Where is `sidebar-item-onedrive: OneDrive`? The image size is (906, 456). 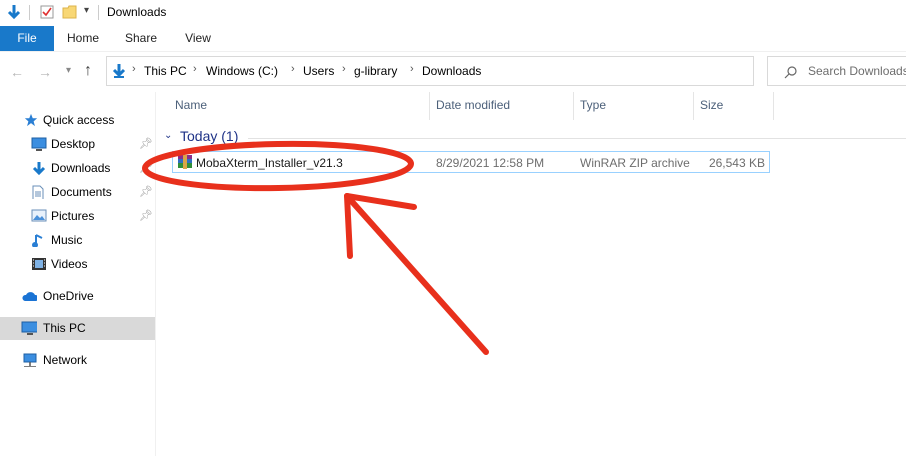
sidebar-item-onedrive: OneDrive is located at coordinates (77, 296).